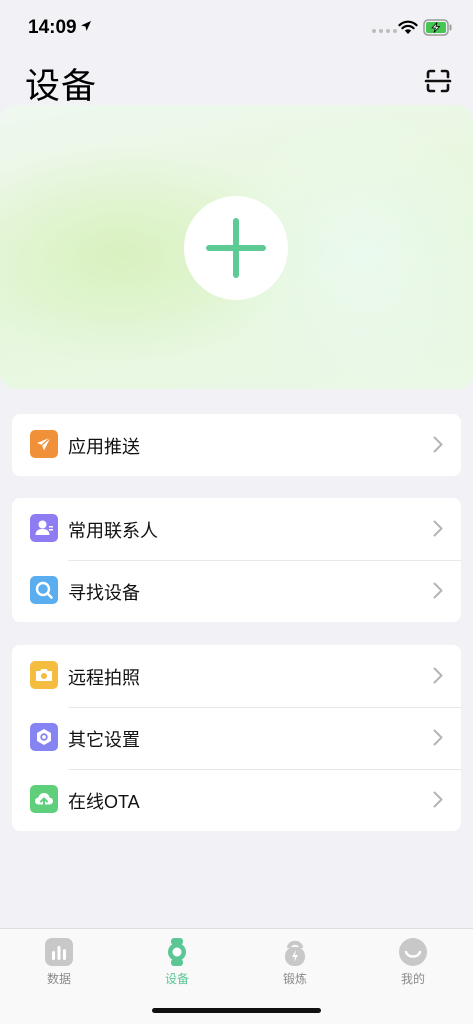 The height and width of the screenshot is (1024, 473). I want to click on menu-item-label: 在线OTA, so click(104, 802).